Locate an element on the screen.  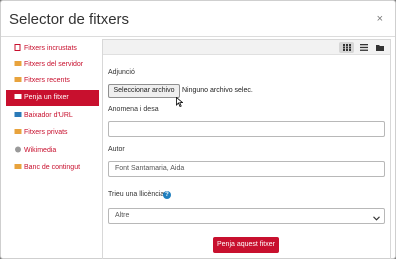
sidebar-item-label: Fitxers recents is located at coordinates (47, 80).